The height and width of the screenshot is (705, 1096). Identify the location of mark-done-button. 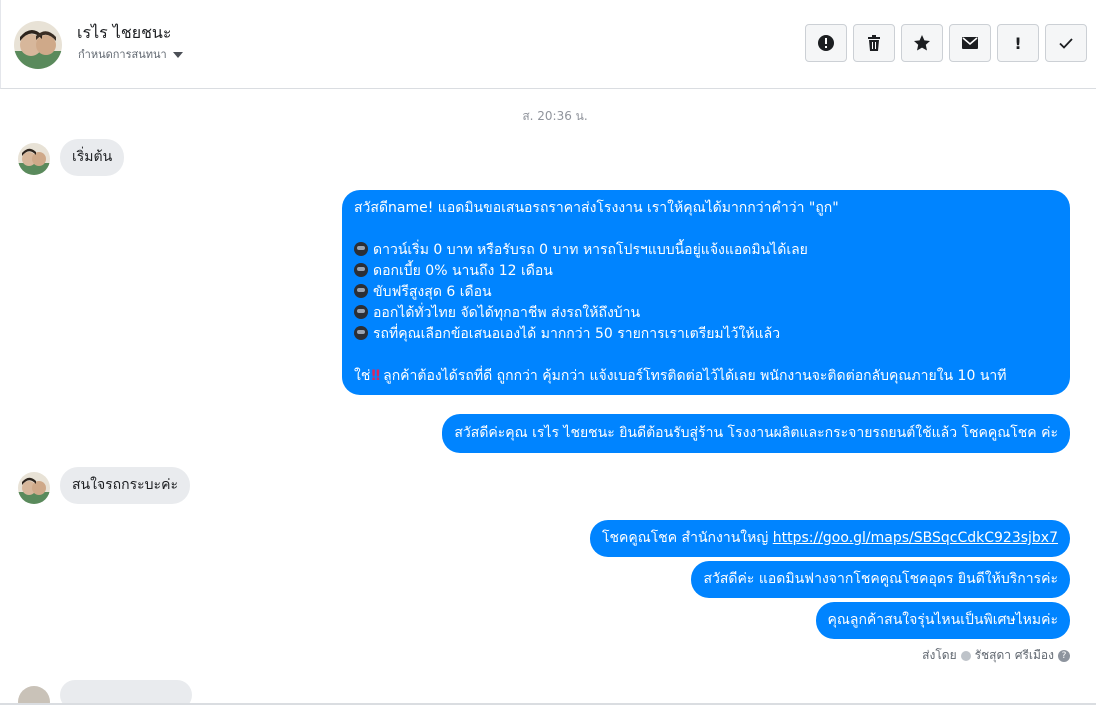
(1066, 43).